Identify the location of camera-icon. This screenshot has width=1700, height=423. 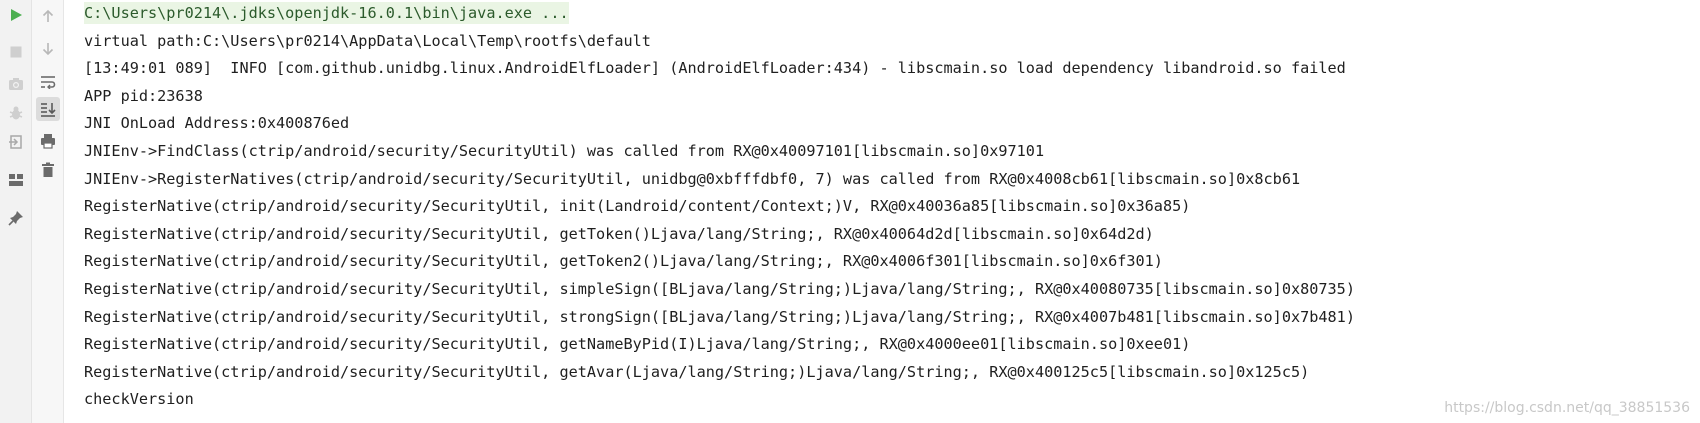
(16, 84).